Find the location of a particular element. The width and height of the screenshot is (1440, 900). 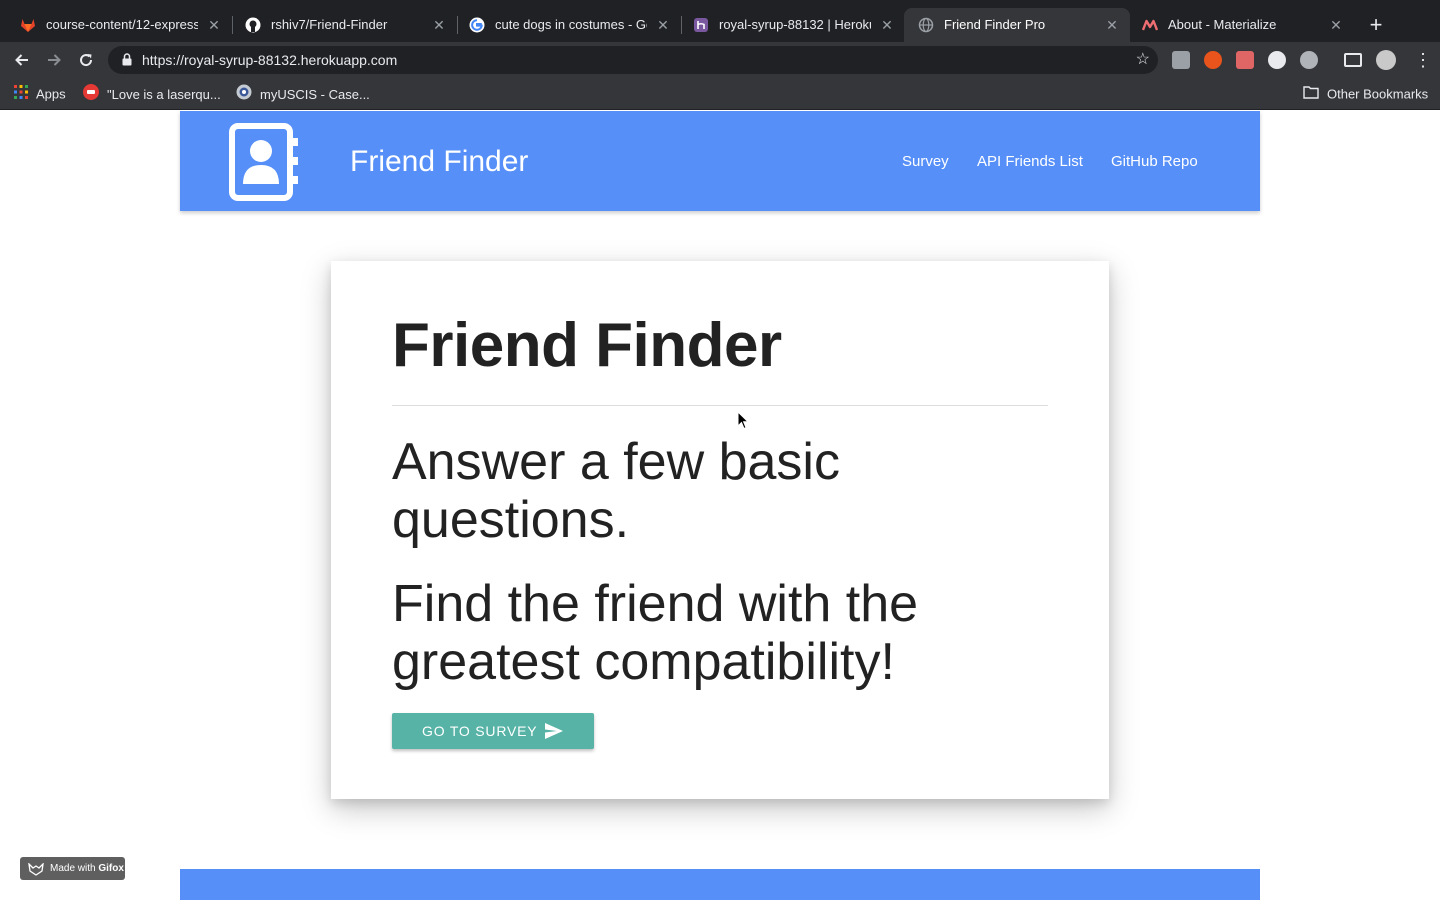

tab-title: royal-syrup-88132 | Heroku is located at coordinates (795, 24).